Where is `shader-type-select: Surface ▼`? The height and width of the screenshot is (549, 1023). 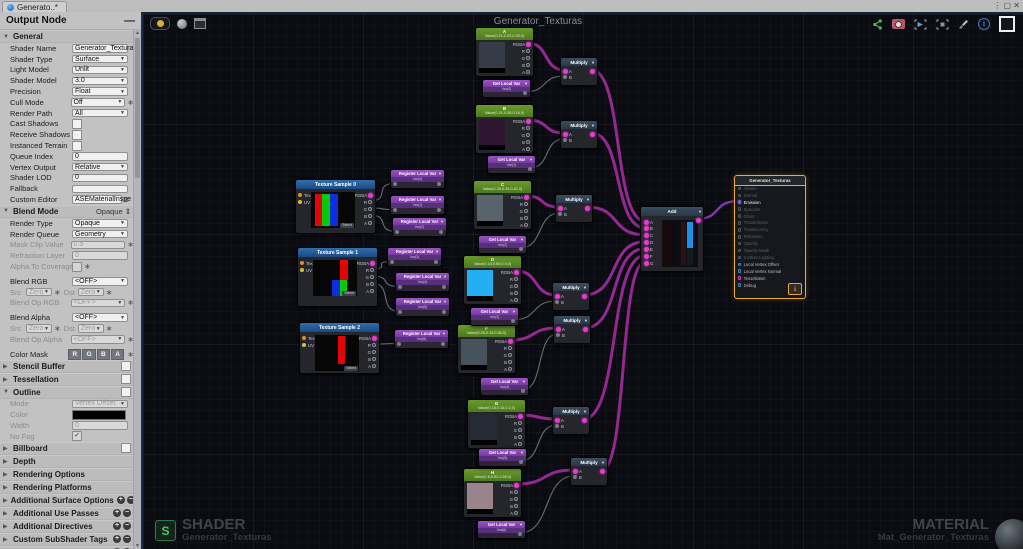 shader-type-select: Surface ▼ is located at coordinates (100, 59).